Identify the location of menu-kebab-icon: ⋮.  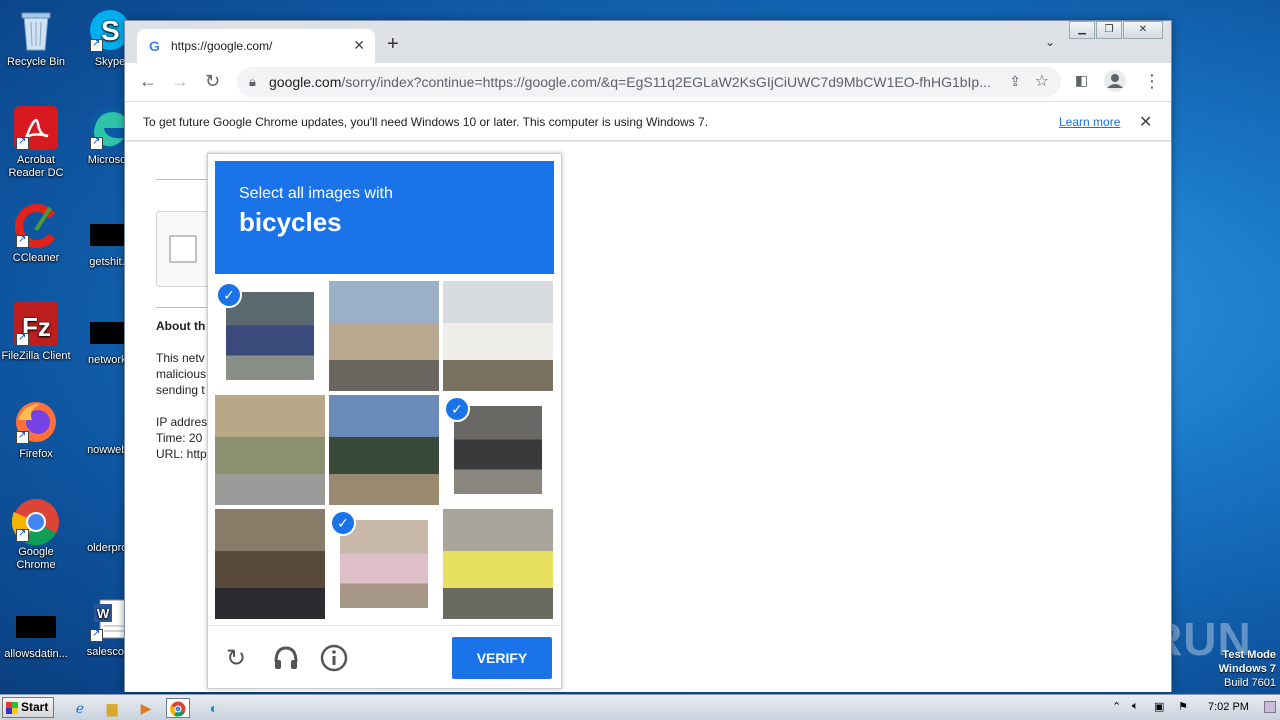
(1152, 81).